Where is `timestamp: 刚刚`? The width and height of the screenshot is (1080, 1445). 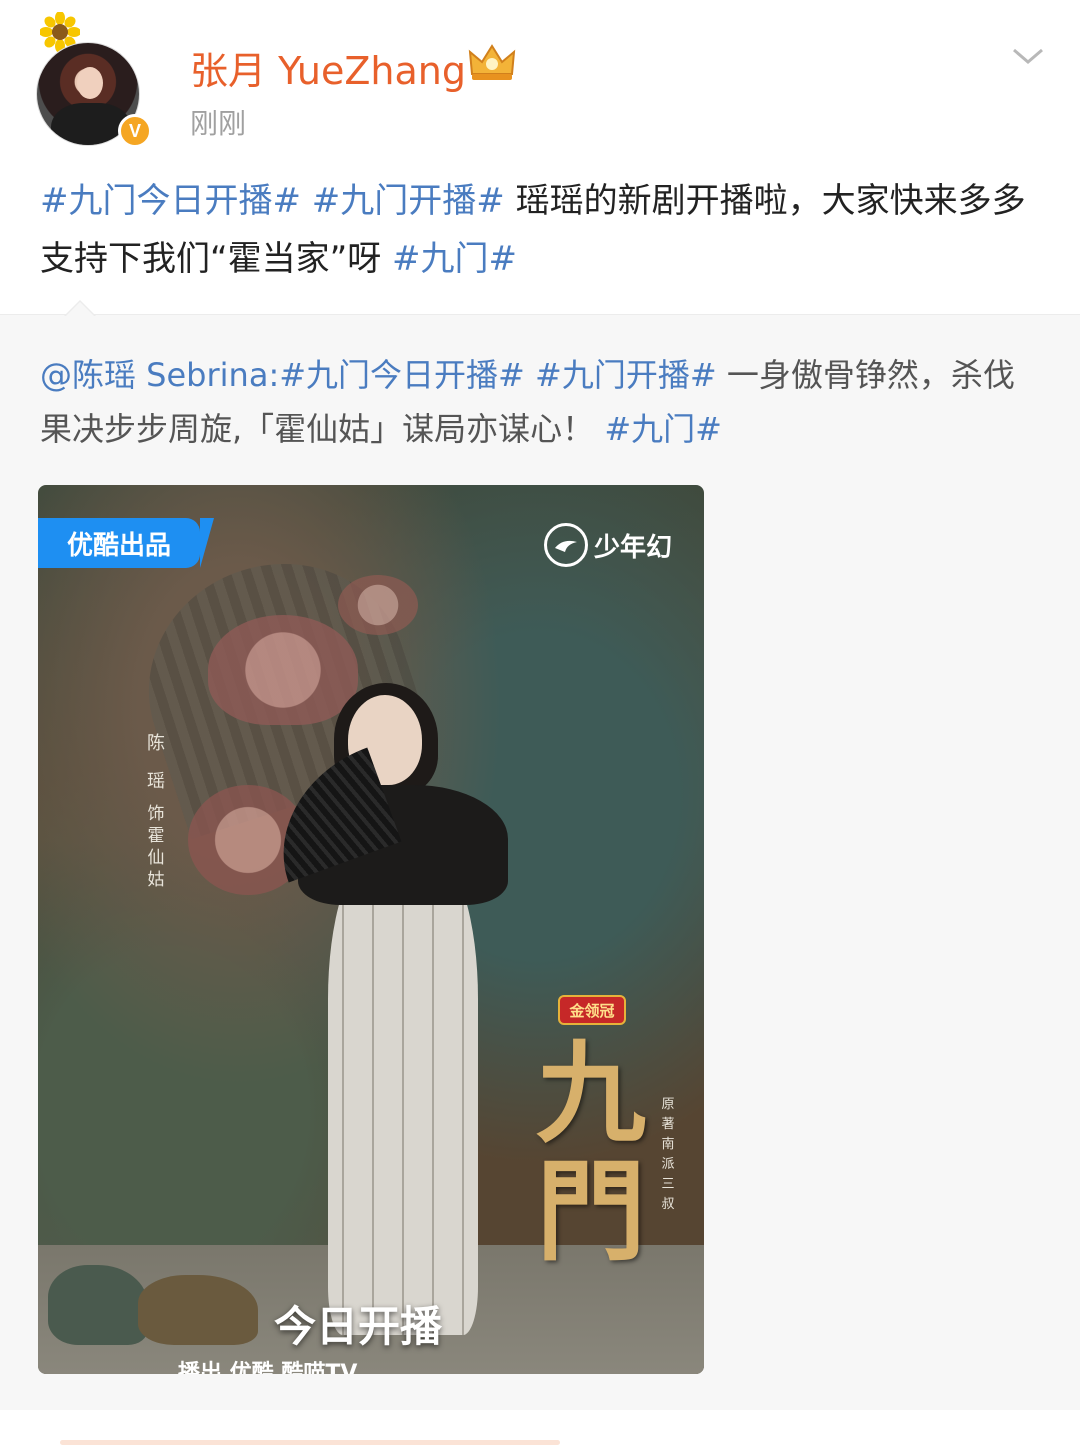
timestamp: 刚刚 is located at coordinates (218, 123).